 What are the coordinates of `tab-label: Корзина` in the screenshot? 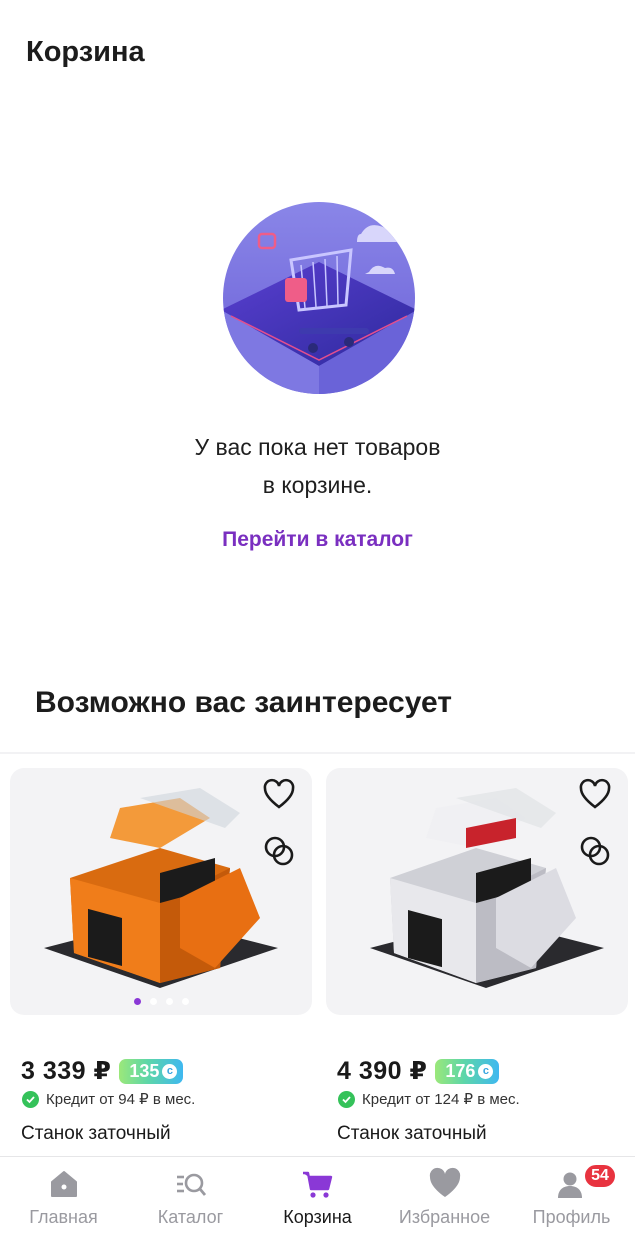 It's located at (317, 1217).